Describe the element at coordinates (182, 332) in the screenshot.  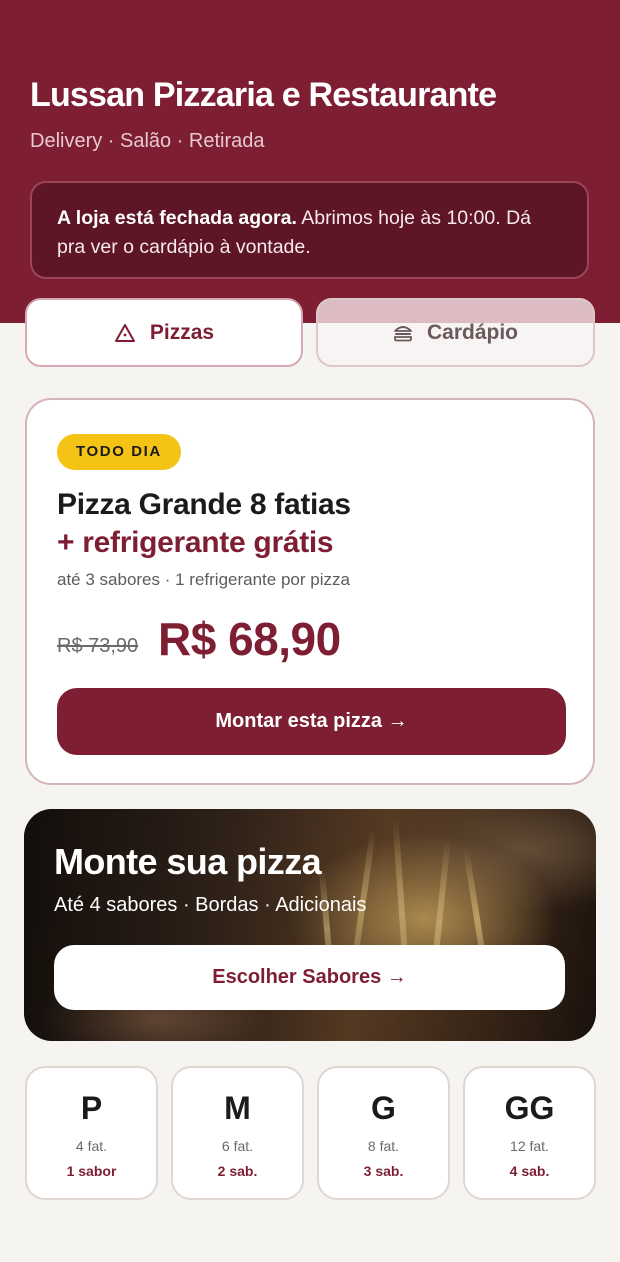
I see `tab-pizzas-label: Pizzas` at that location.